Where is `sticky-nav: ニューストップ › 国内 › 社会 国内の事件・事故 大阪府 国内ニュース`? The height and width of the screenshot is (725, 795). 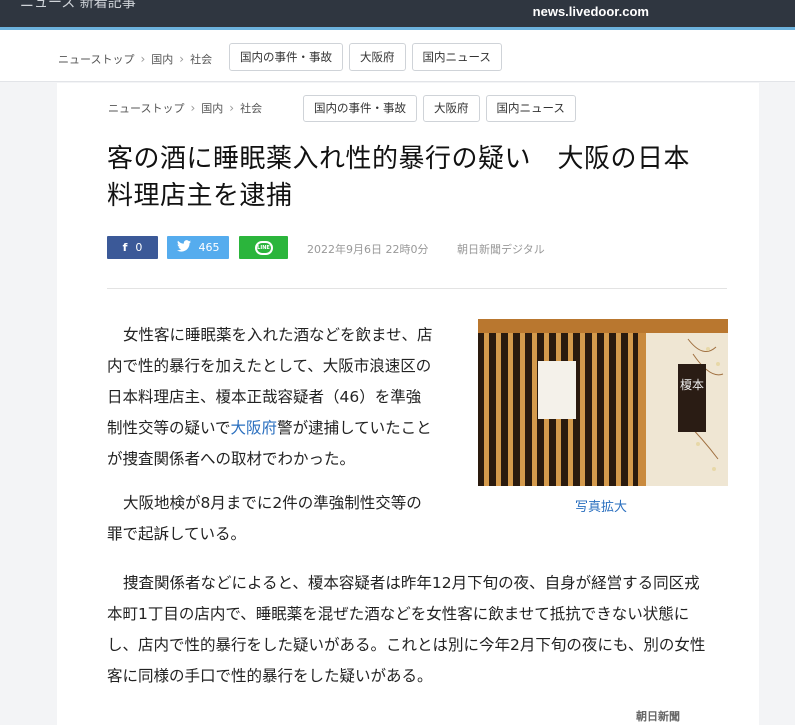
sticky-nav: ニューストップ › 国内 › 社会 国内の事件・事故 大阪府 国内ニュース is located at coordinates (397, 56).